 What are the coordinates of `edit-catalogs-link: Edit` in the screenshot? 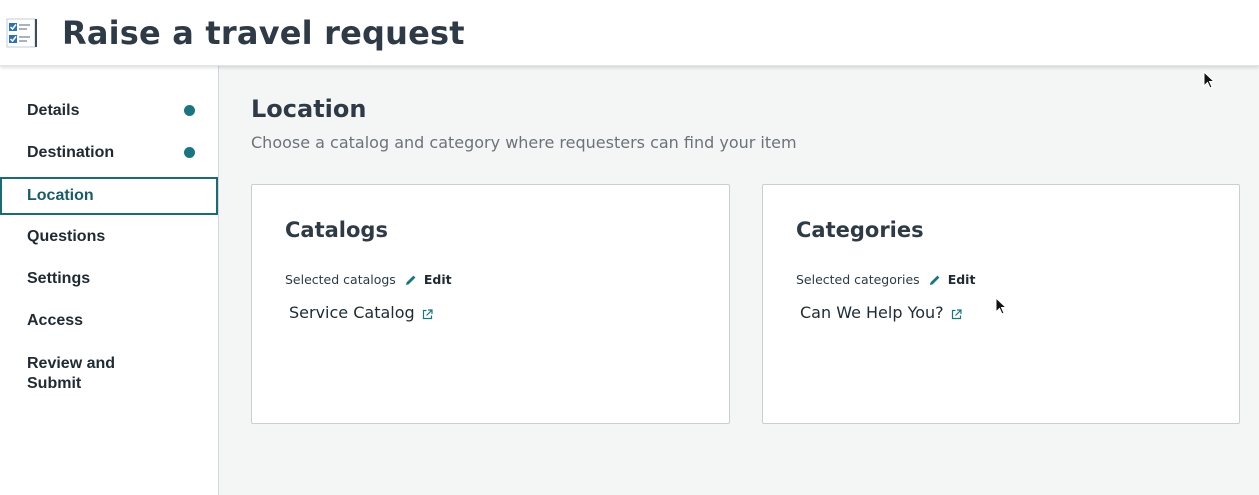 It's located at (438, 279).